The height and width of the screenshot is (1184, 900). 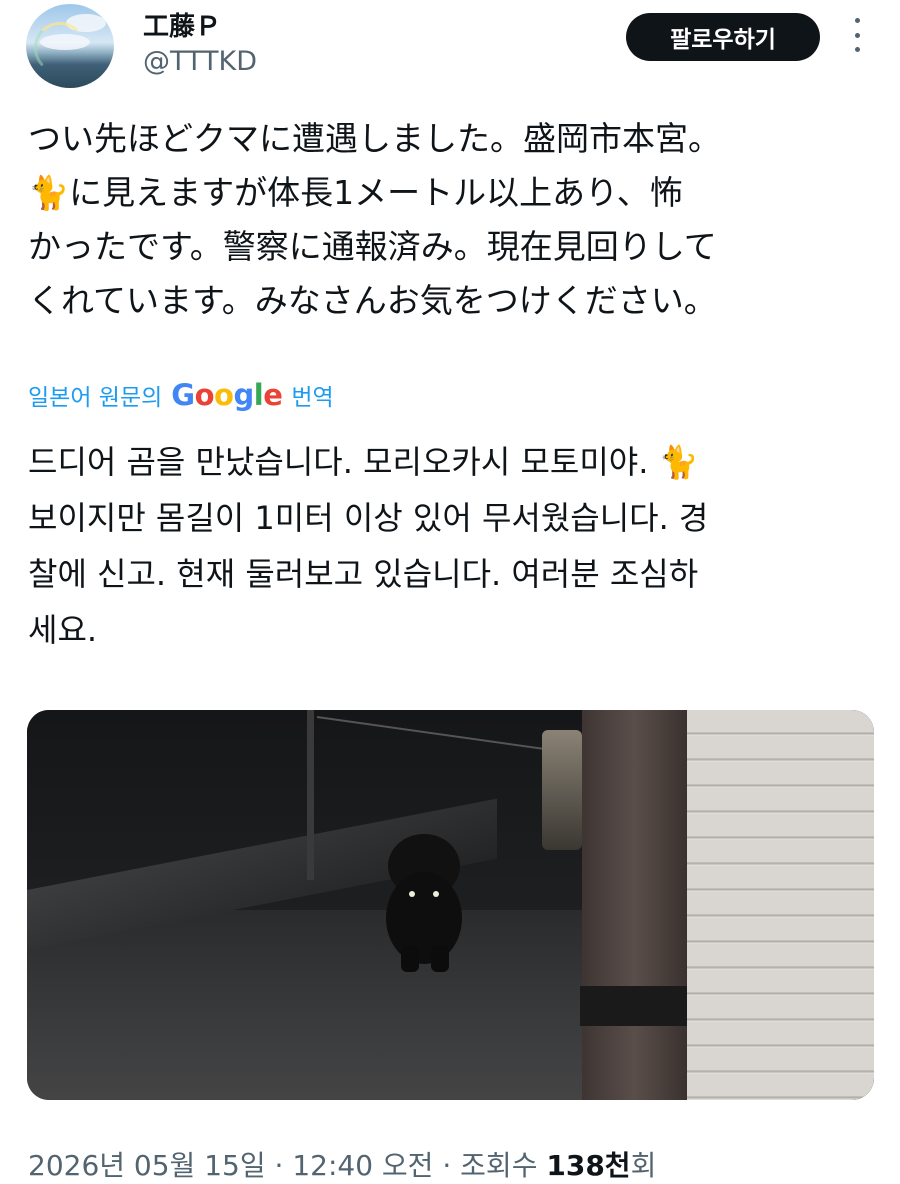 I want to click on user-handle: @TTTKD, so click(x=200, y=61).